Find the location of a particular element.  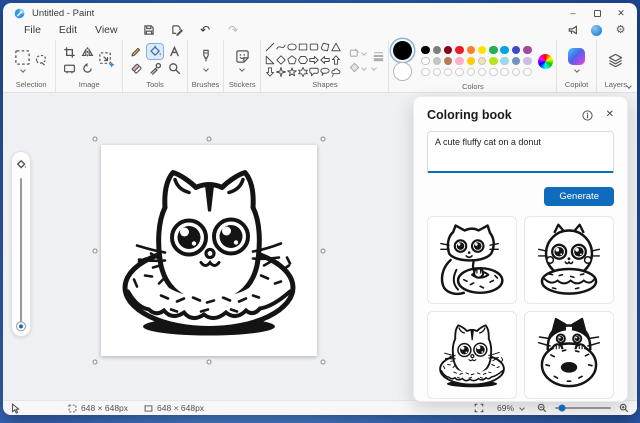

rotate-icon is located at coordinates (88, 68).